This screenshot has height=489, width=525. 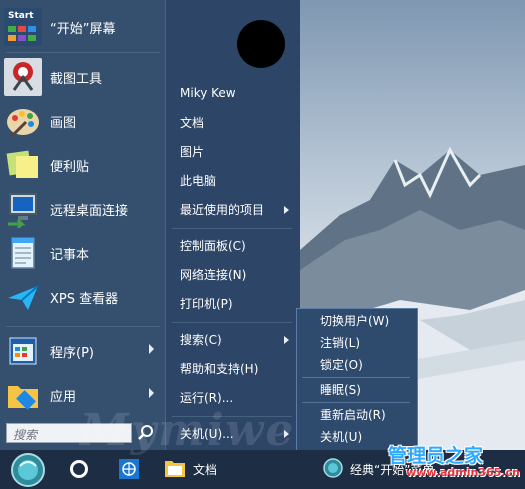 What do you see at coordinates (70, 167) in the screenshot?
I see `pinned-item-label: 便利贴` at bounding box center [70, 167].